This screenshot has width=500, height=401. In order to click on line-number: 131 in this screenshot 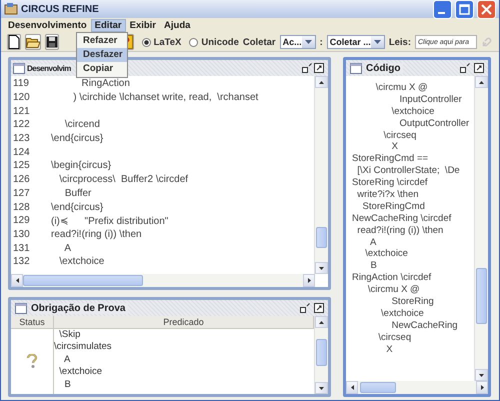, I will do `click(21, 248)`.